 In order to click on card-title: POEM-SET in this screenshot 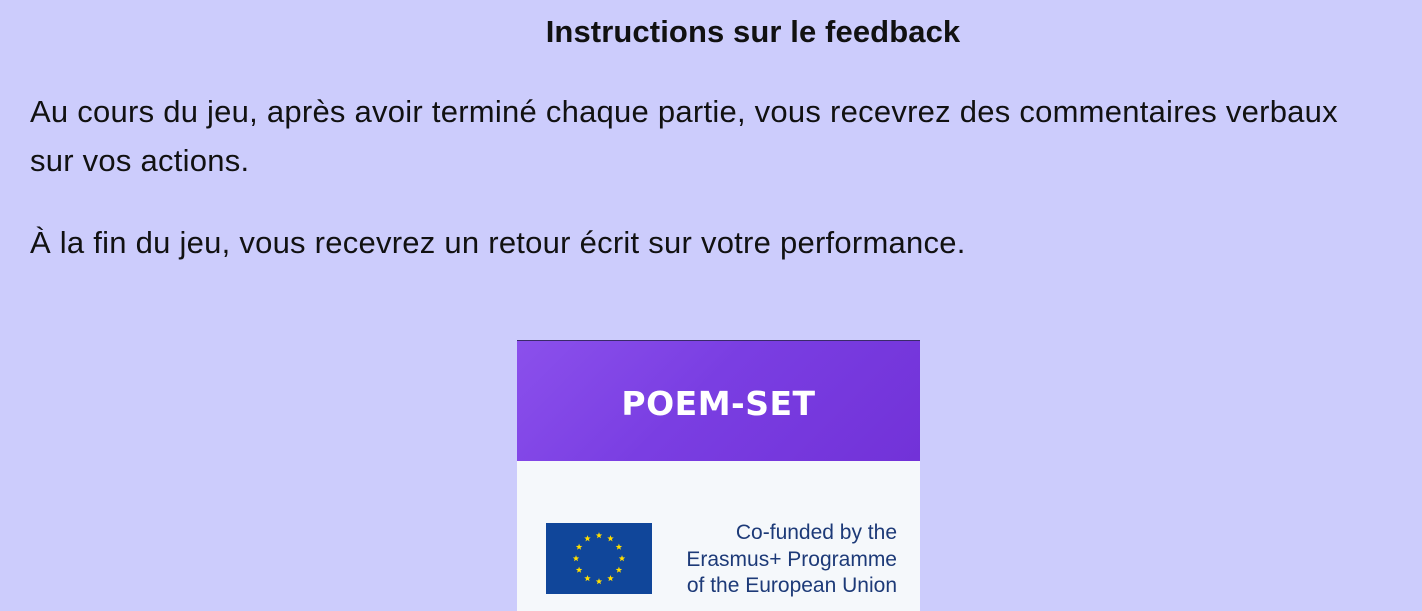, I will do `click(718, 403)`.